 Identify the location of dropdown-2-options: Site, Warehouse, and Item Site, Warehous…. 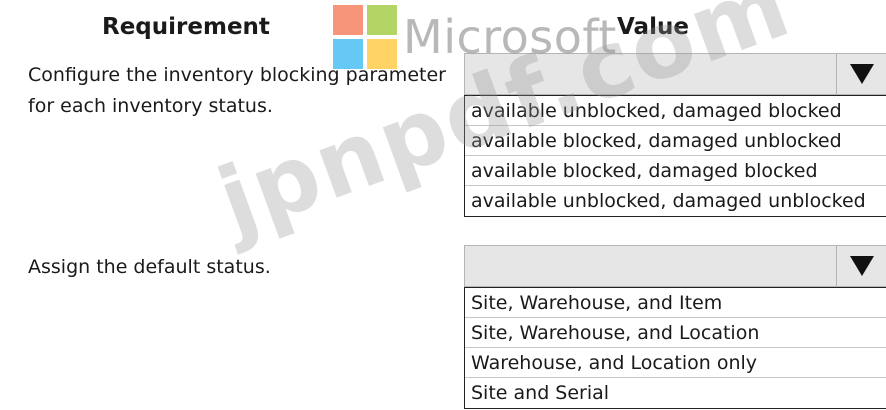
(675, 348).